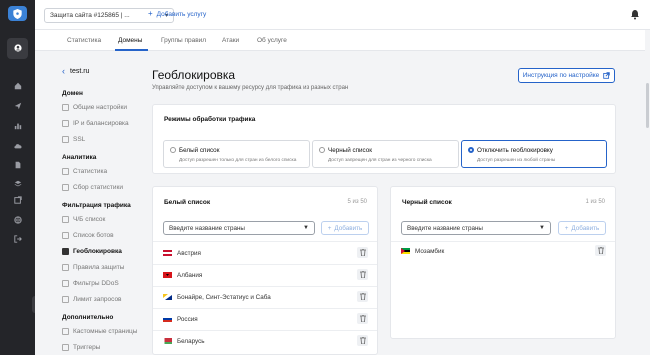 The height and width of the screenshot is (355, 650). What do you see at coordinates (17, 48) in the screenshot?
I see `user-circle-icon` at bounding box center [17, 48].